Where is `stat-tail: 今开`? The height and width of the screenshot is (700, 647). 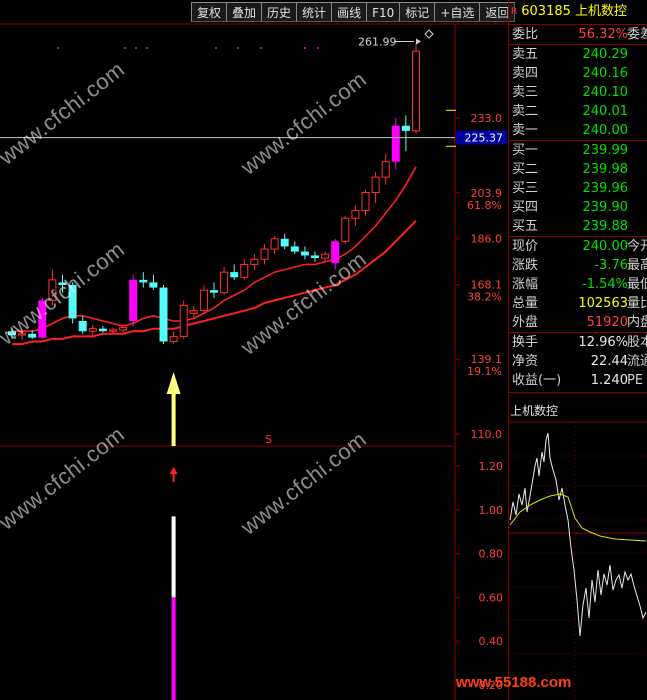 stat-tail: 今开 is located at coordinates (637, 246).